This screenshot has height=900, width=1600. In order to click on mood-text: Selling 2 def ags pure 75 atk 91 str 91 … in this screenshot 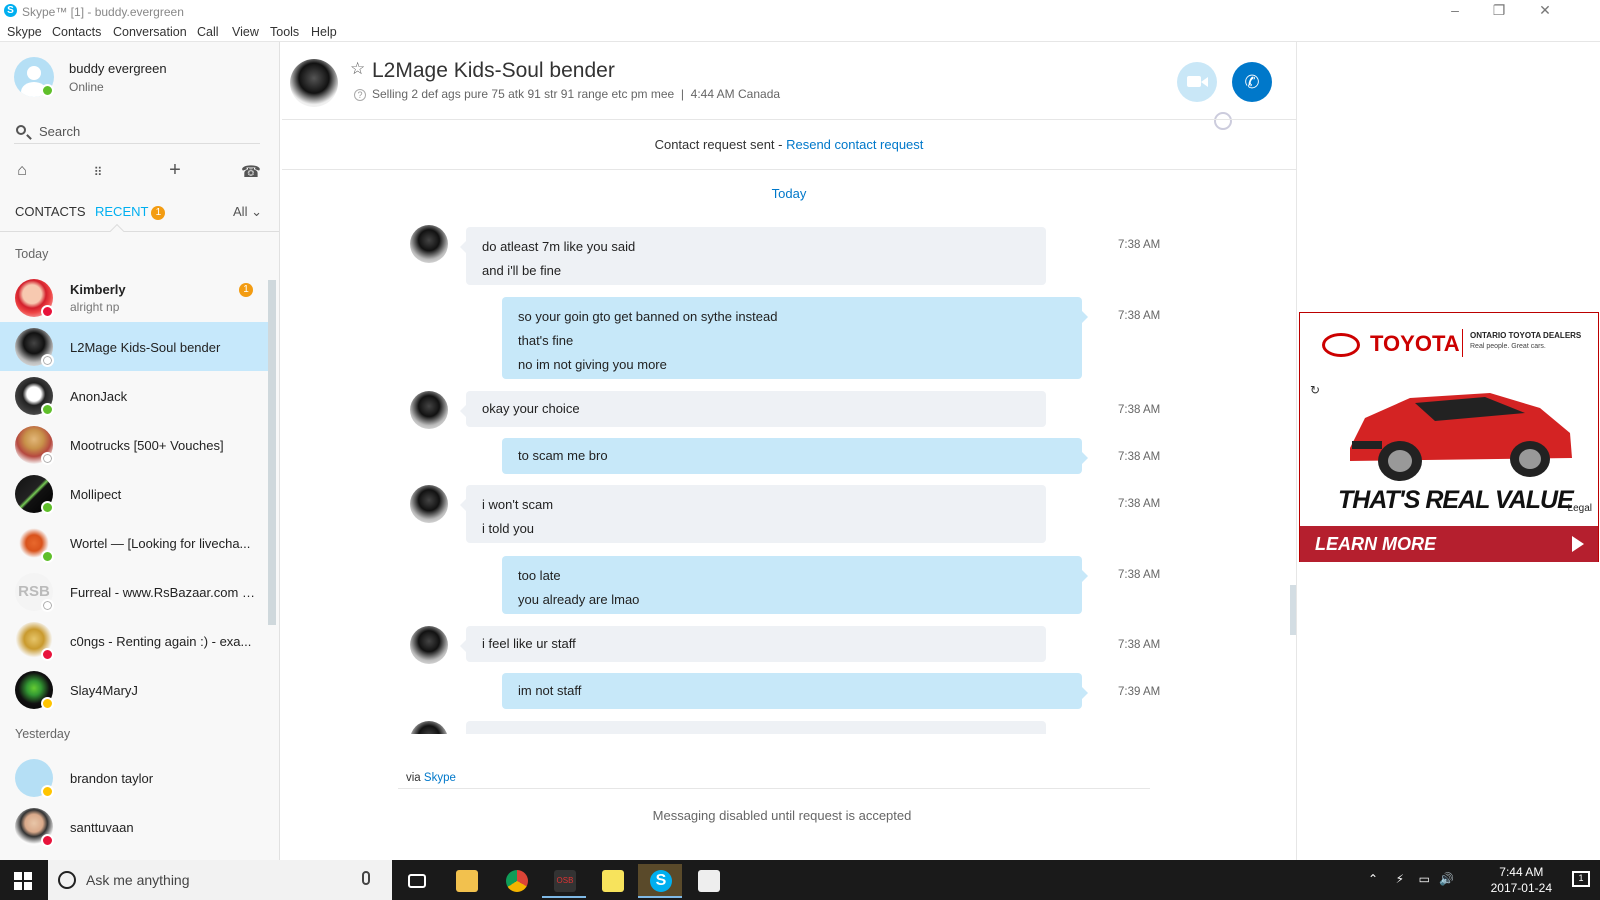, I will do `click(523, 94)`.